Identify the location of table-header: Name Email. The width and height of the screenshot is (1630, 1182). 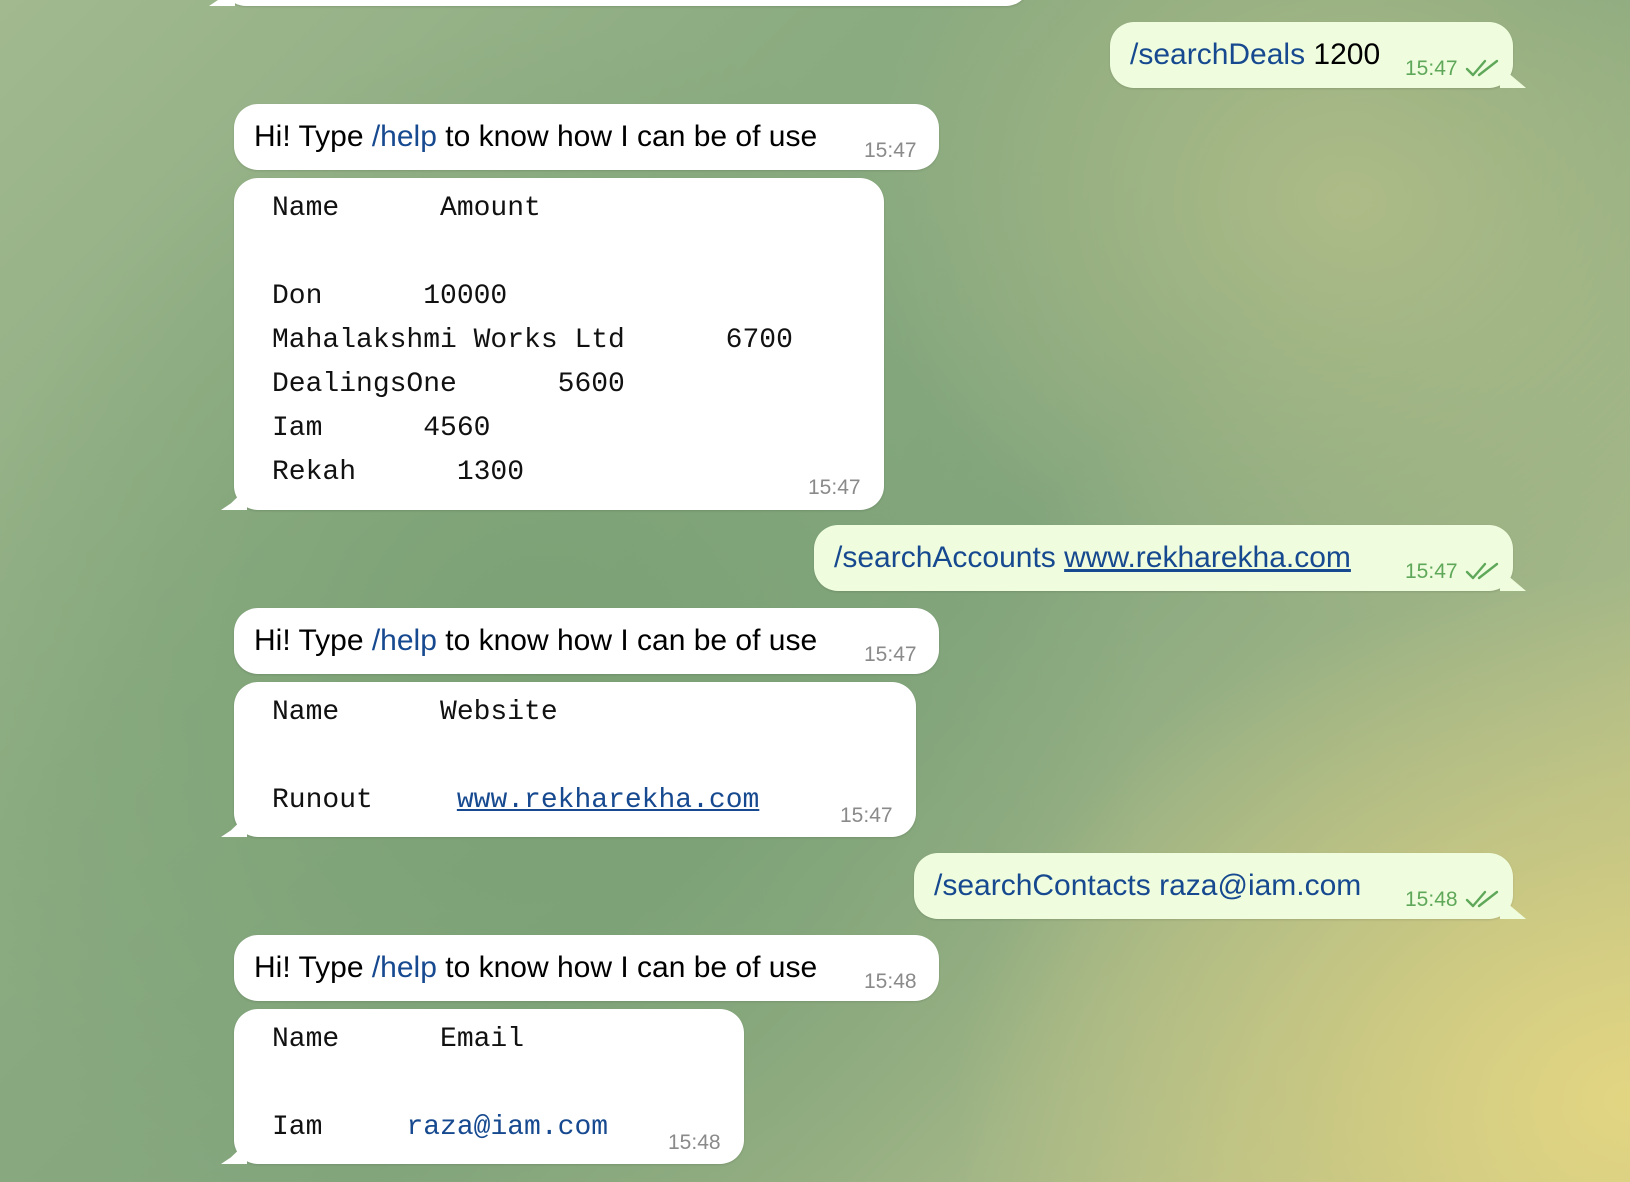
(398, 1039).